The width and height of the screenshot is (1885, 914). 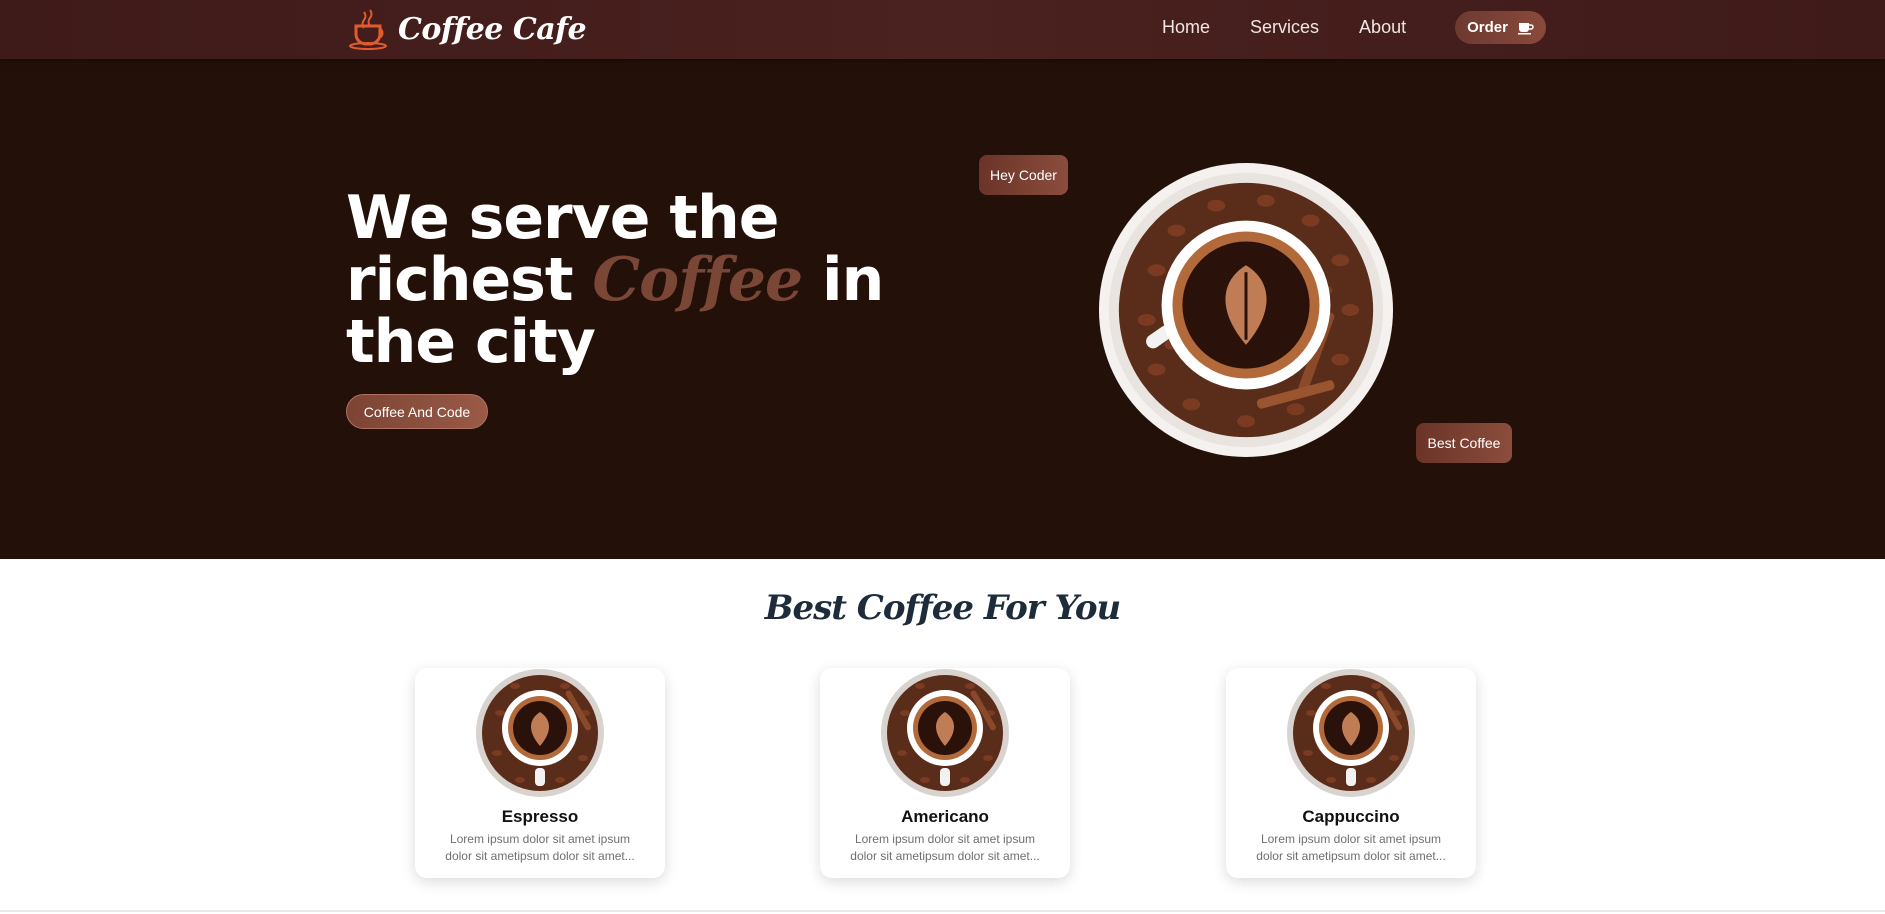 I want to click on brand-name: Coffee Cafe, so click(x=492, y=29).